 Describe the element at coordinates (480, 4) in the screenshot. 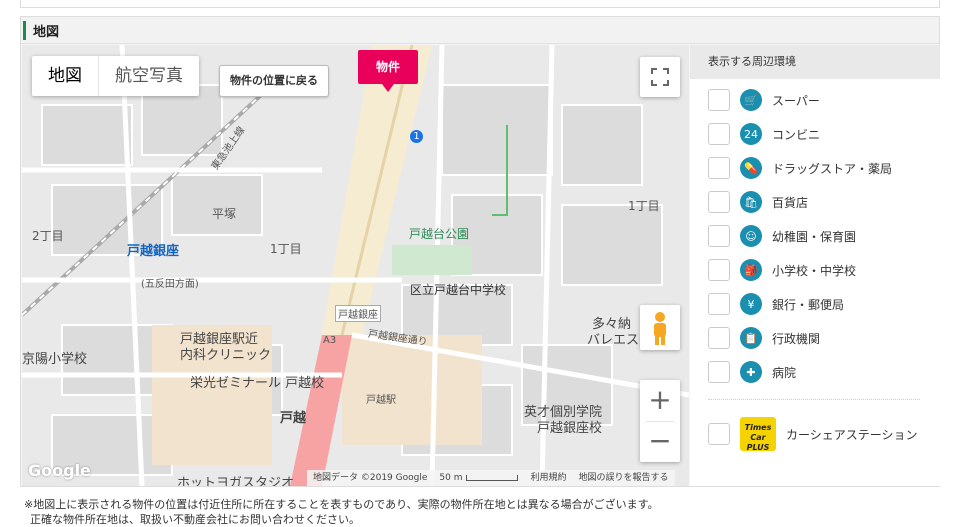

I see `top-strip` at that location.